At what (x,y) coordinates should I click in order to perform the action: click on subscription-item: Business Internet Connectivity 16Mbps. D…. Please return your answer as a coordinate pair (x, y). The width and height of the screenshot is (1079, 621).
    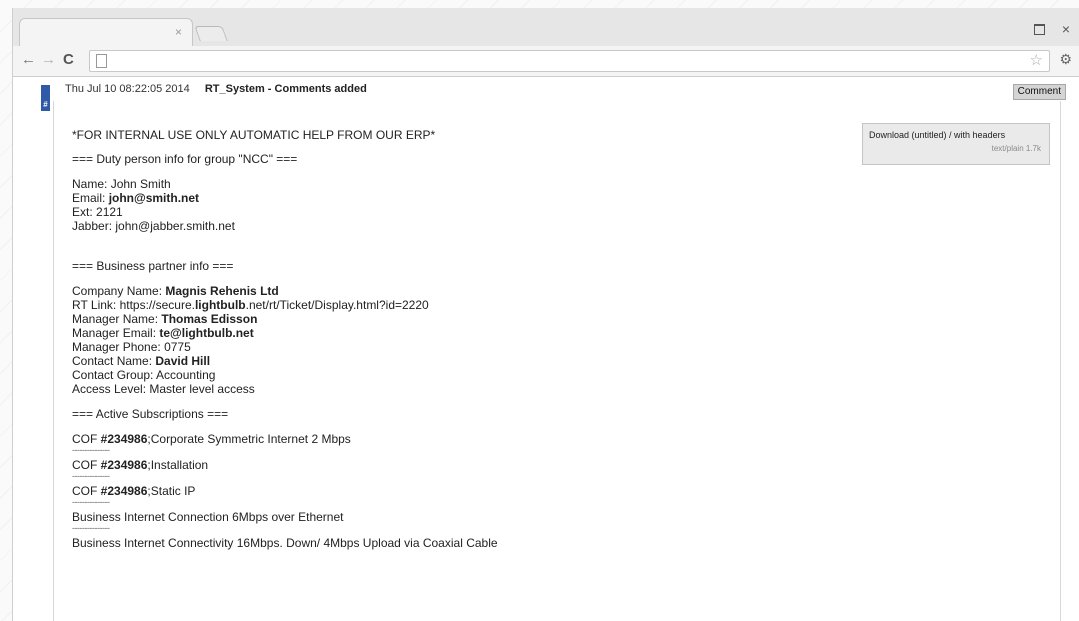
    Looking at the image, I should click on (285, 543).